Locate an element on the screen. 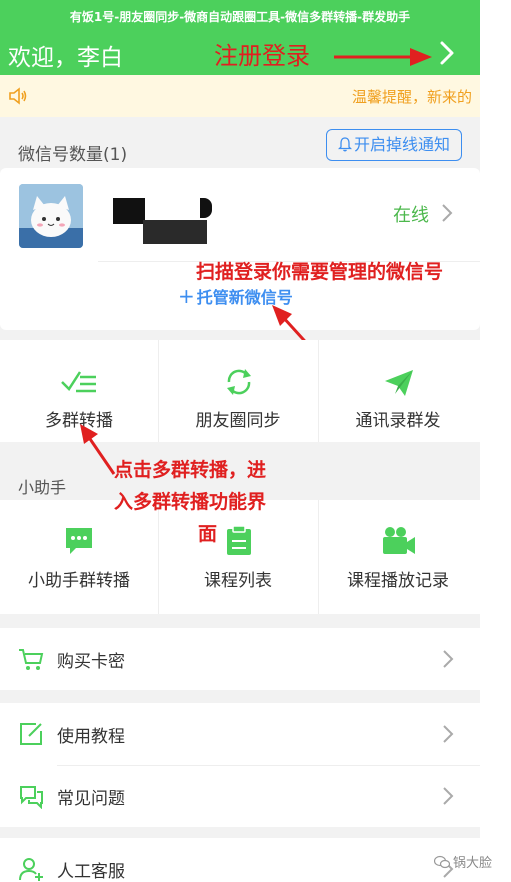 This screenshot has width=511, height=882. cart-icon is located at coordinates (31, 659).